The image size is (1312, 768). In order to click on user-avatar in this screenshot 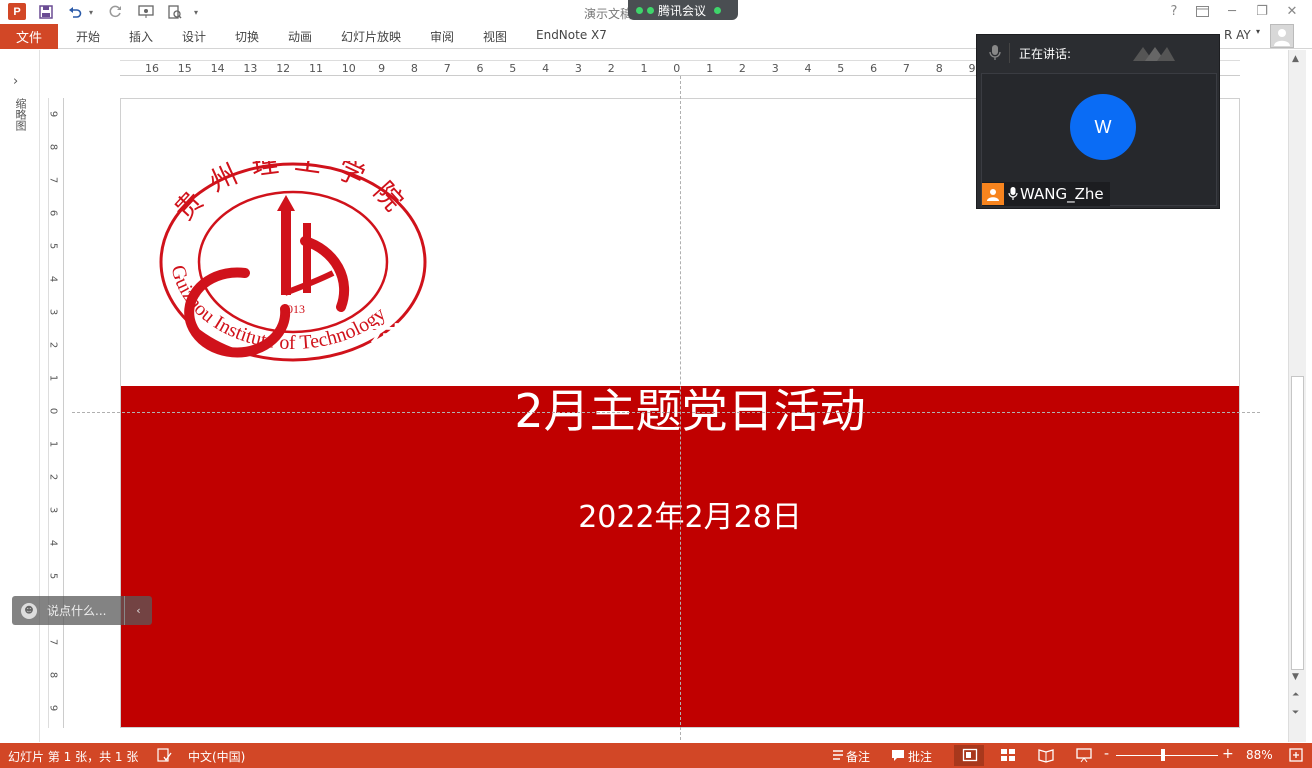, I will do `click(1282, 36)`.